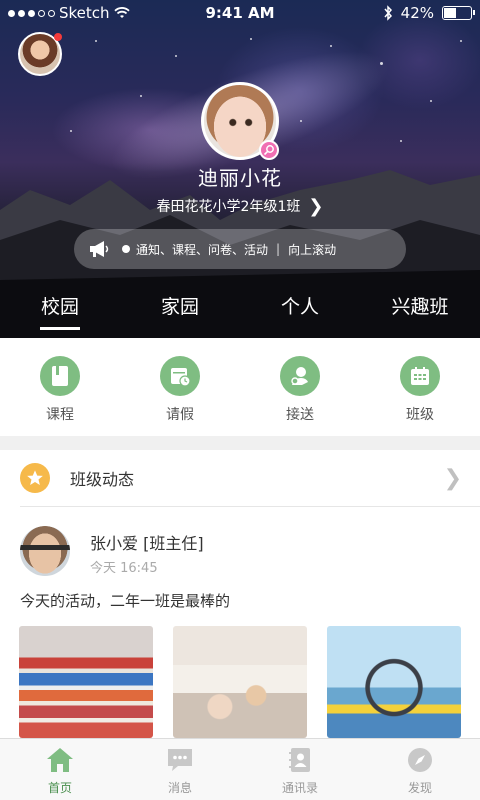 This screenshot has height=800, width=480. I want to click on calendar-clock-icon, so click(180, 376).